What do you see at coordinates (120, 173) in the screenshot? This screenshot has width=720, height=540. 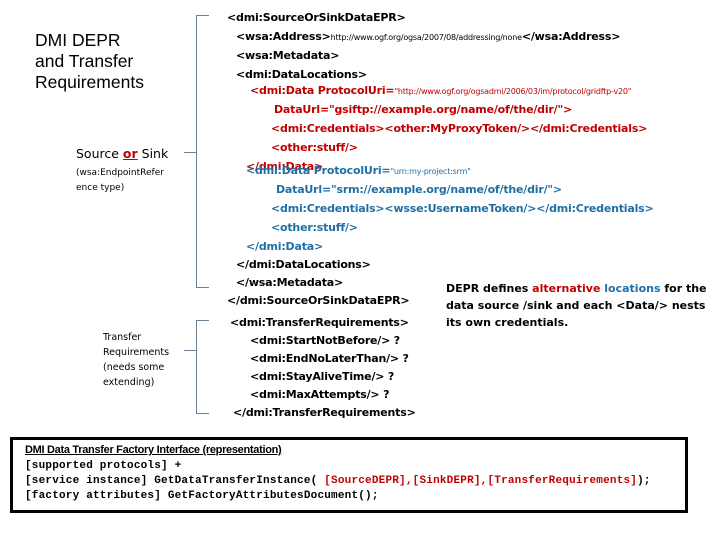 I see `endpoint-note-line: (wsa:EndpointRefer` at bounding box center [120, 173].